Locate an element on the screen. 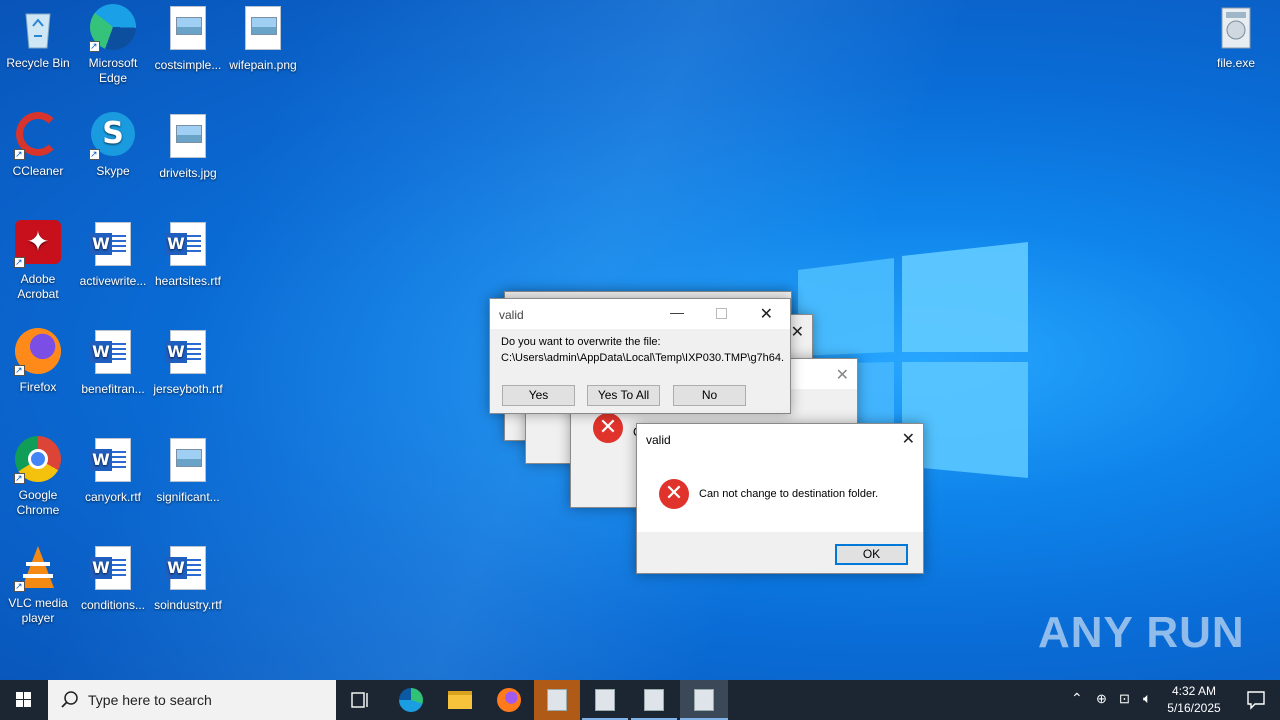 This screenshot has width=1280, height=720. maximize-icon is located at coordinates (721, 313).